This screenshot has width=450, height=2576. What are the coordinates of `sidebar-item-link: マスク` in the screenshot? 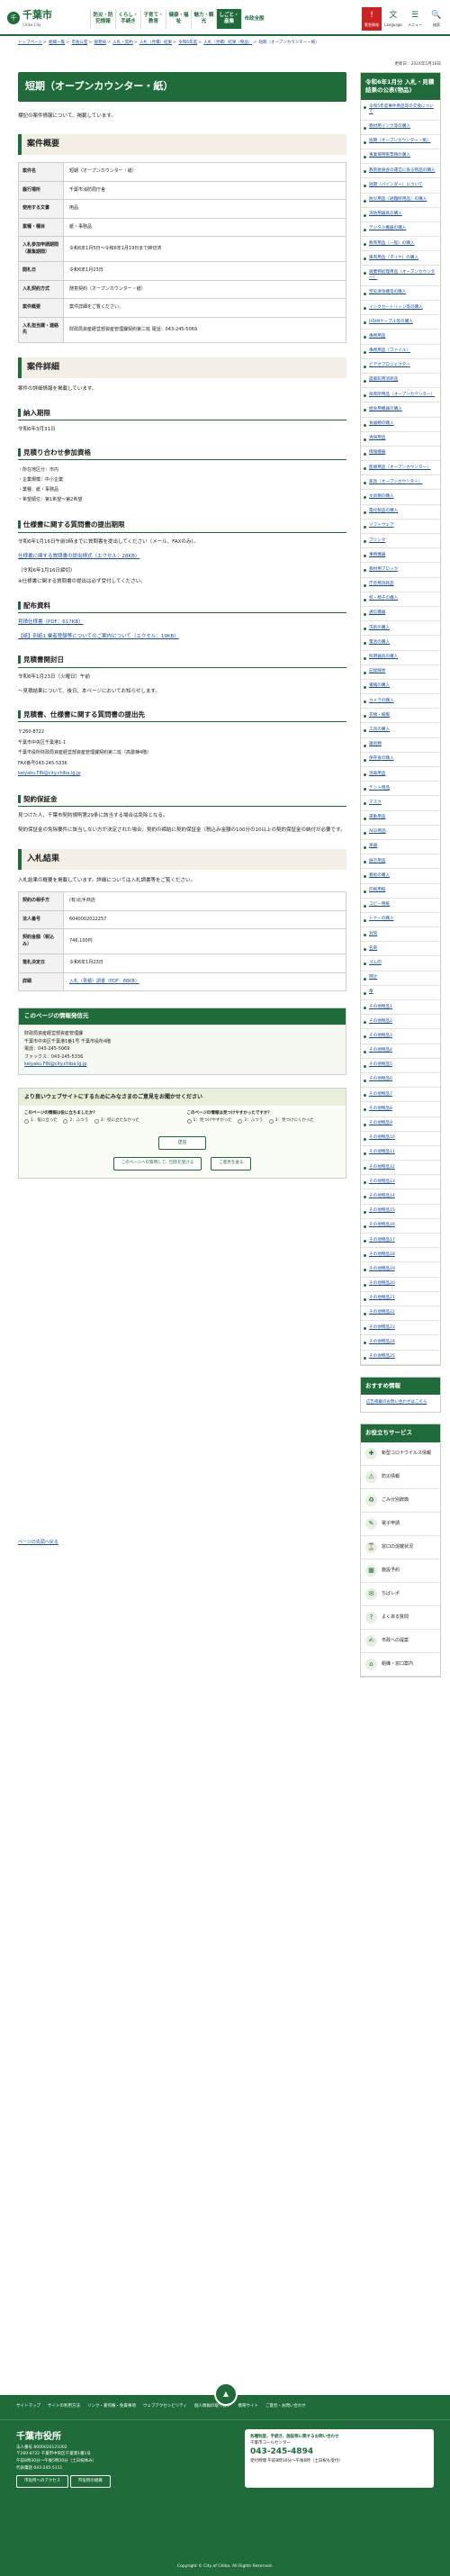 It's located at (375, 802).